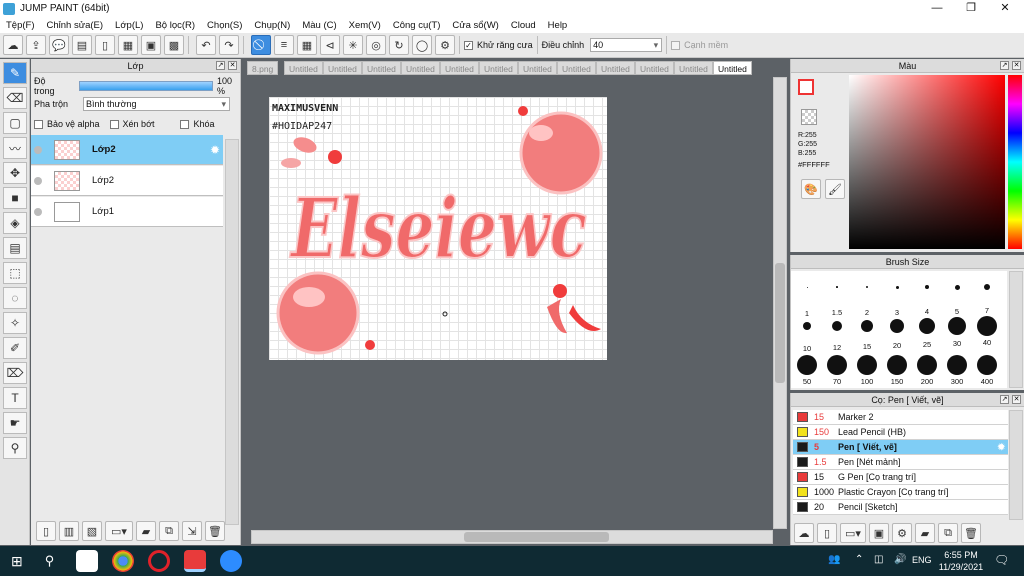 This screenshot has width=1024, height=576. What do you see at coordinates (15, 448) in the screenshot?
I see `eyedropper-tool-icon: ⚲` at bounding box center [15, 448].